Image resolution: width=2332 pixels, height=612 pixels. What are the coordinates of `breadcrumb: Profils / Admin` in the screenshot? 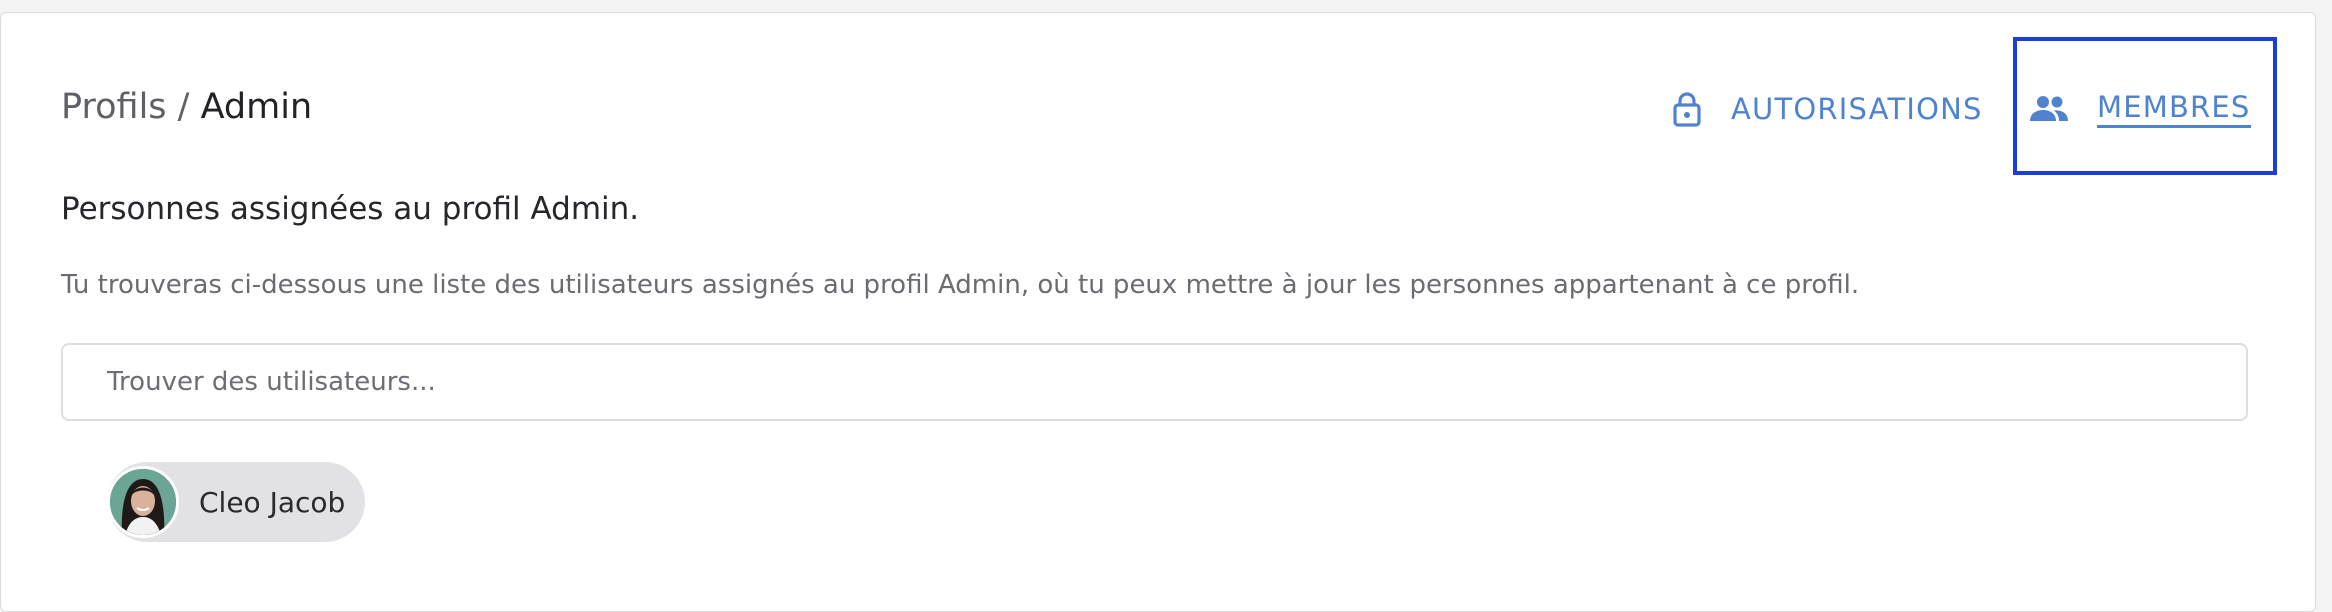 It's located at (186, 107).